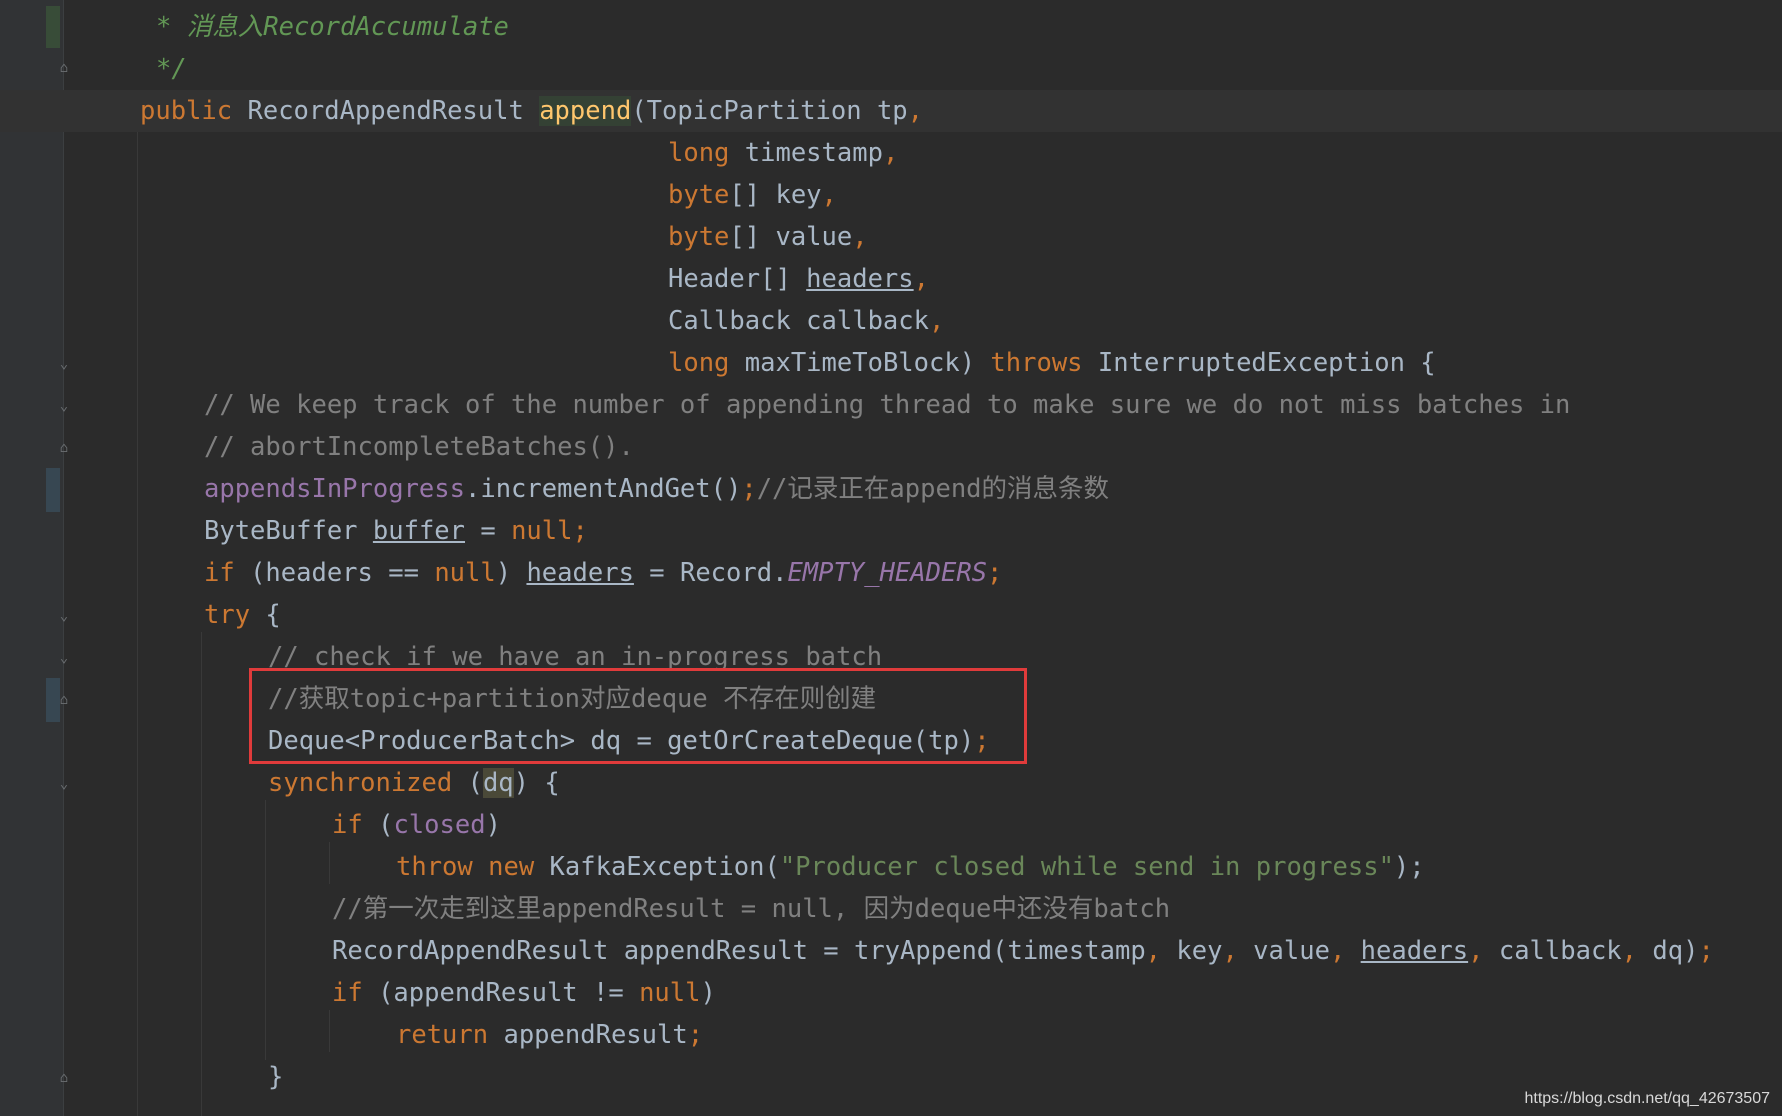 The height and width of the screenshot is (1116, 1782). What do you see at coordinates (227, 615) in the screenshot?
I see `keyword-token: try` at bounding box center [227, 615].